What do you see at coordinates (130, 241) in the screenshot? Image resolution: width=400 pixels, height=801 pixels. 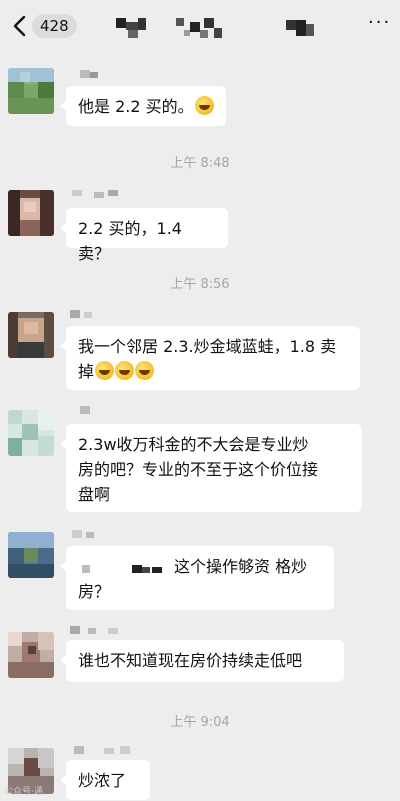 I see `message-text: 2.2 买的，1.4 卖？` at bounding box center [130, 241].